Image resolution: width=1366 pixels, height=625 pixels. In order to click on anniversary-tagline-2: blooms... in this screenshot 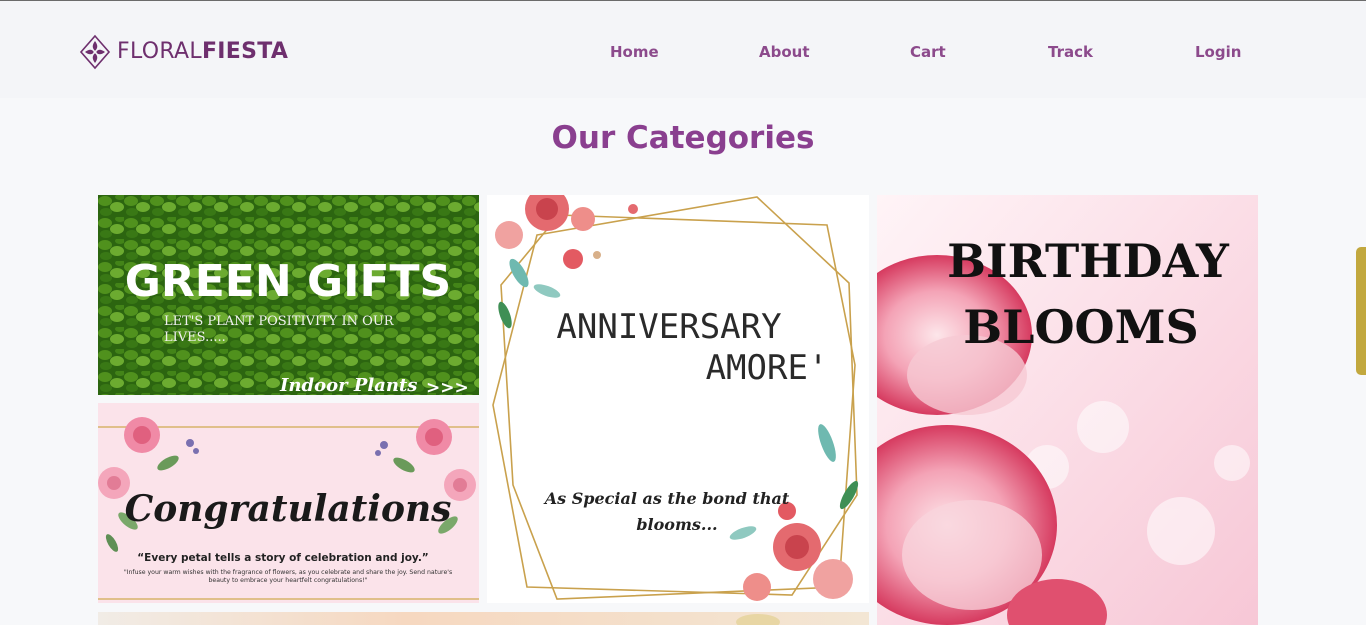, I will do `click(676, 524)`.